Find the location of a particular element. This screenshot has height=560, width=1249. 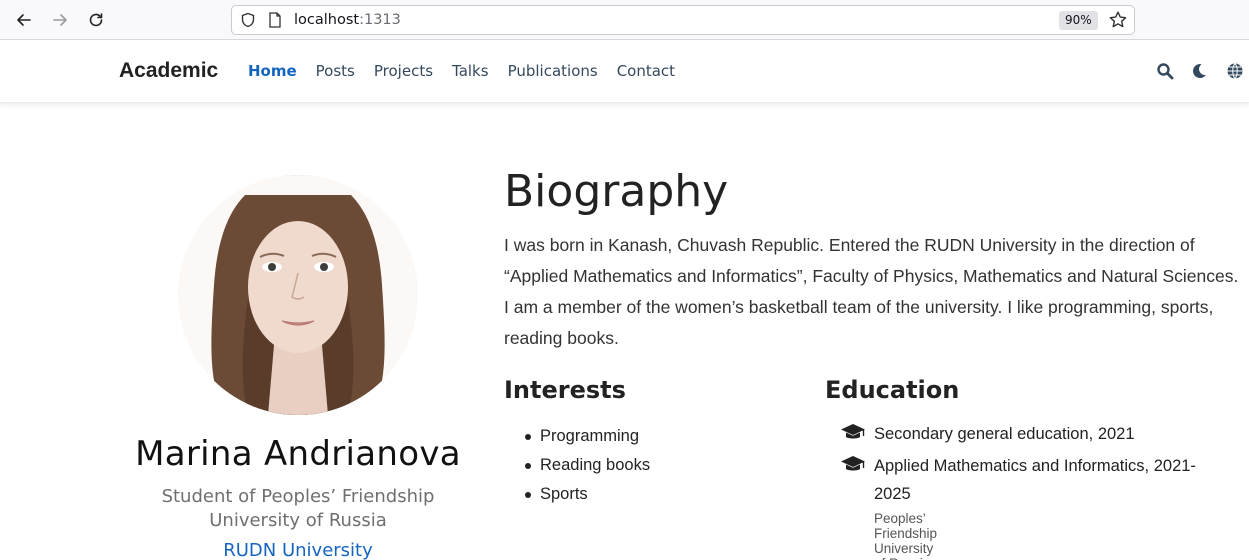

bookmark-star-icon is located at coordinates (1118, 20).